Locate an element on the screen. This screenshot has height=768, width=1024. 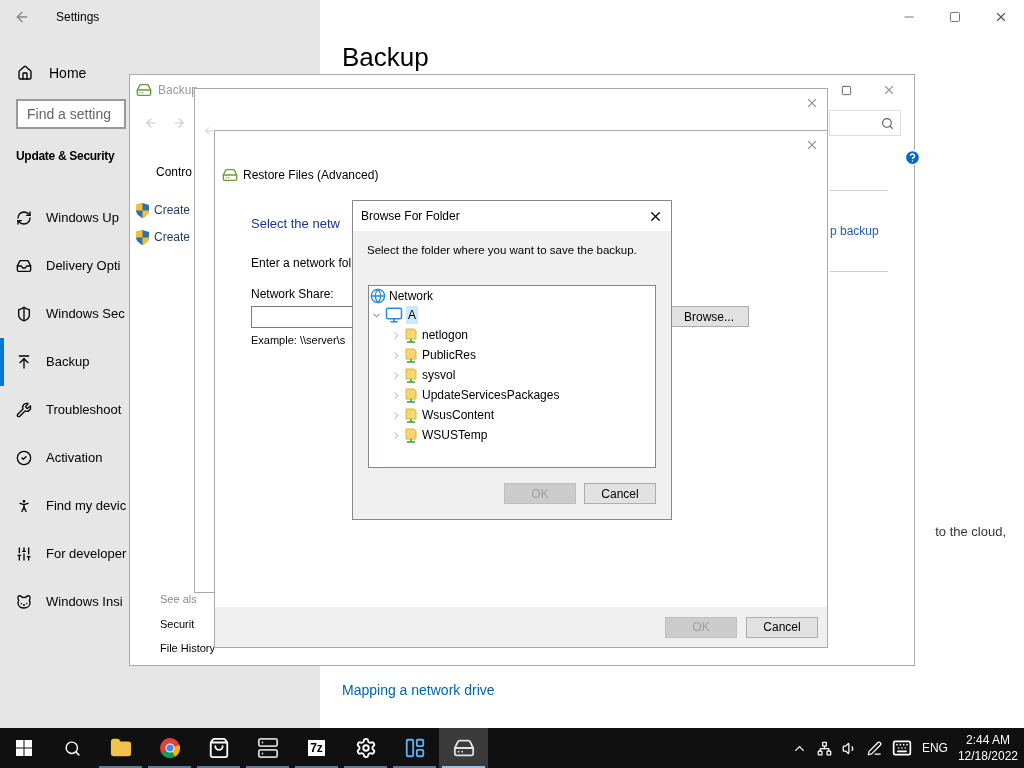
folder-icon is located at coordinates (120, 748).